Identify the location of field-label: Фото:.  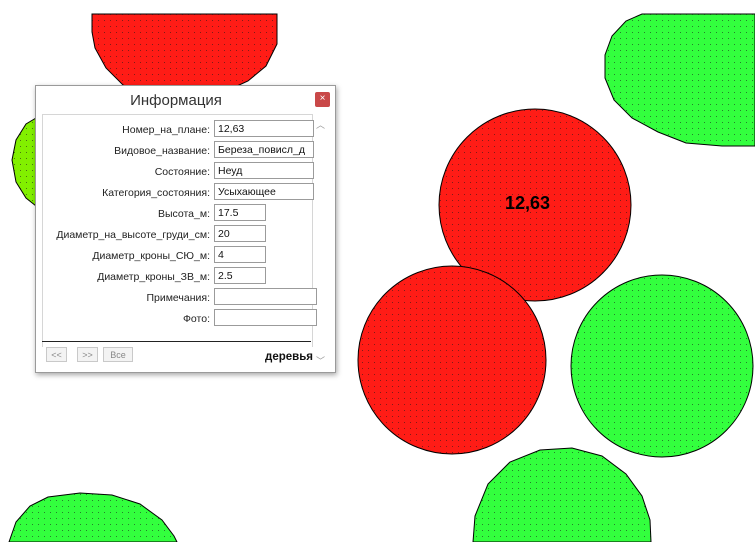
(196, 319).